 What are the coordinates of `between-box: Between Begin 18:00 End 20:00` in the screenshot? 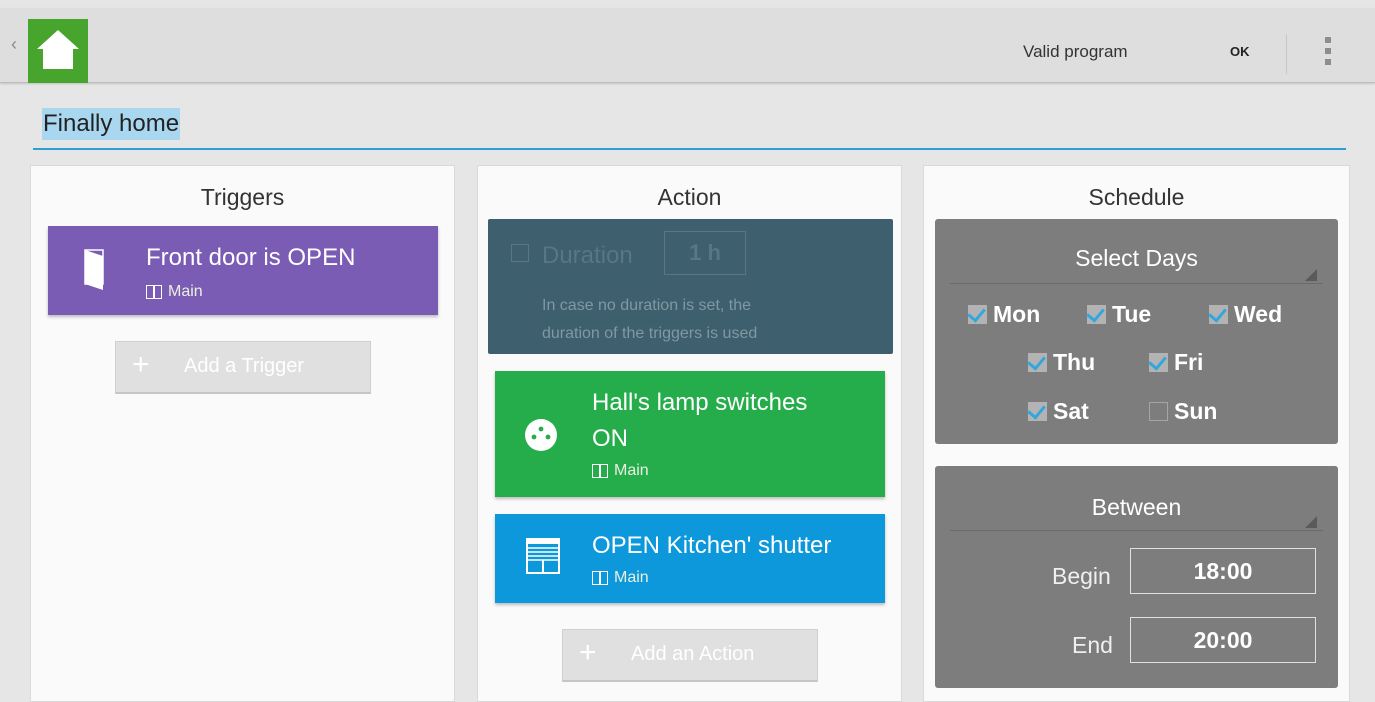 It's located at (1136, 577).